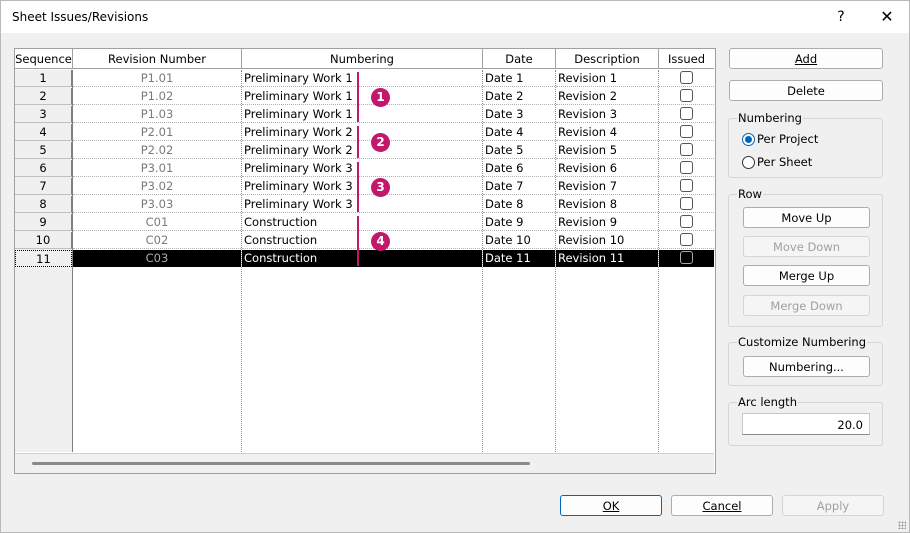  I want to click on ok-button: OK, so click(611, 505).